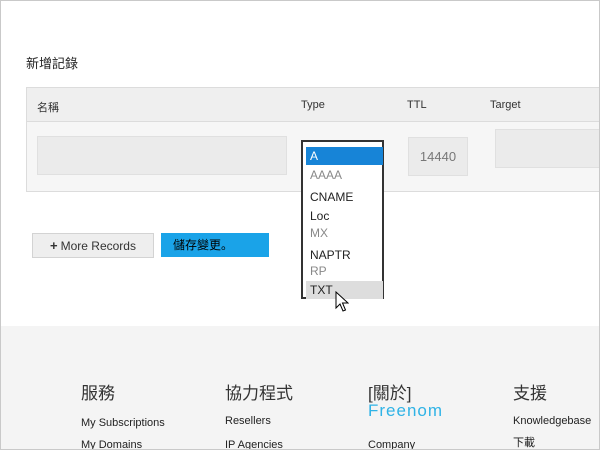 The height and width of the screenshot is (450, 600). I want to click on type-option-rp: RP, so click(318, 271).